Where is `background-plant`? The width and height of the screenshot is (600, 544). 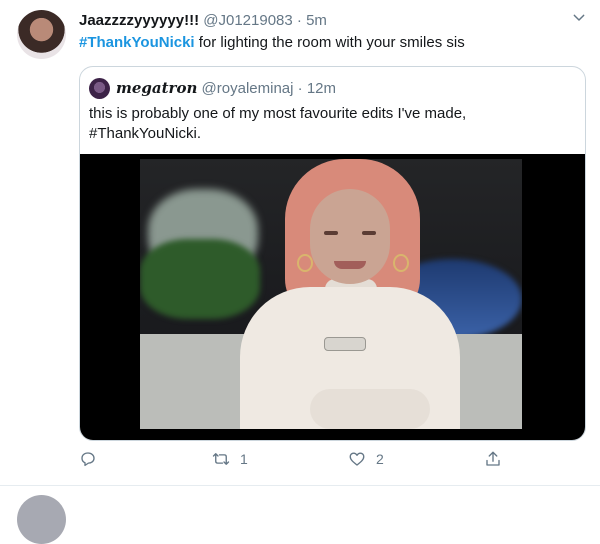
background-plant is located at coordinates (200, 279).